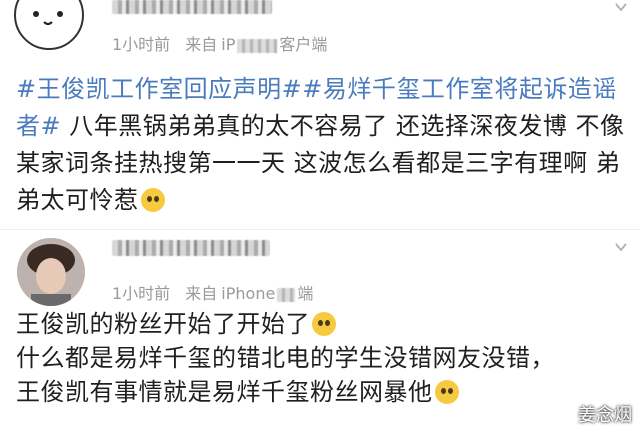 The height and width of the screenshot is (433, 640). I want to click on post-meta: 1小时前 来自 iP 客户端, so click(224, 43).